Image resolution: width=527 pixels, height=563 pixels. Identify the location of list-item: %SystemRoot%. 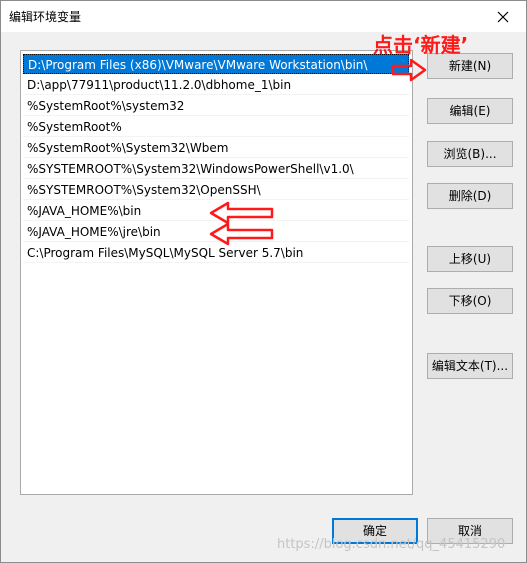
(216, 127).